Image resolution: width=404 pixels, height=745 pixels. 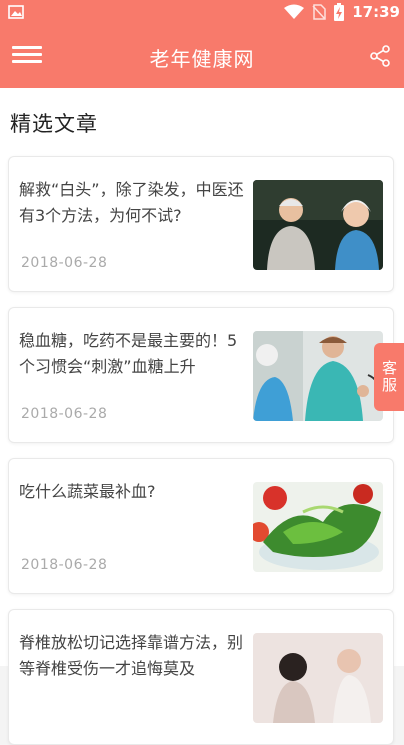 I want to click on clock: 17:39, so click(x=376, y=12).